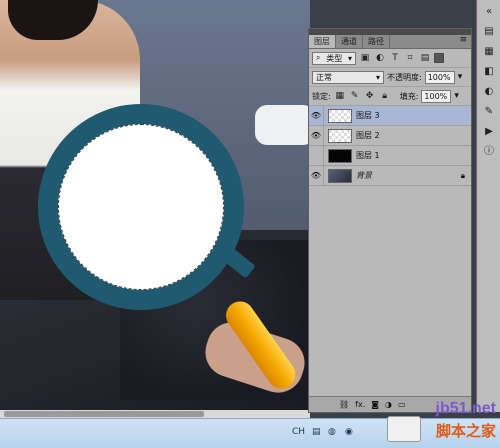 The image size is (500, 448). I want to click on collapse-icon: «, so click(489, 12).